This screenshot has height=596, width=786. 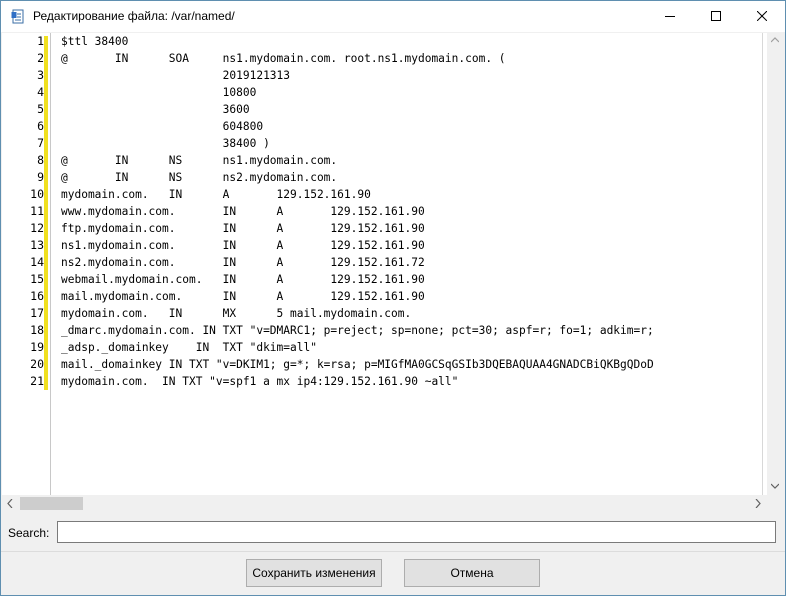 What do you see at coordinates (40, 143) in the screenshot?
I see `line-number: 7` at bounding box center [40, 143].